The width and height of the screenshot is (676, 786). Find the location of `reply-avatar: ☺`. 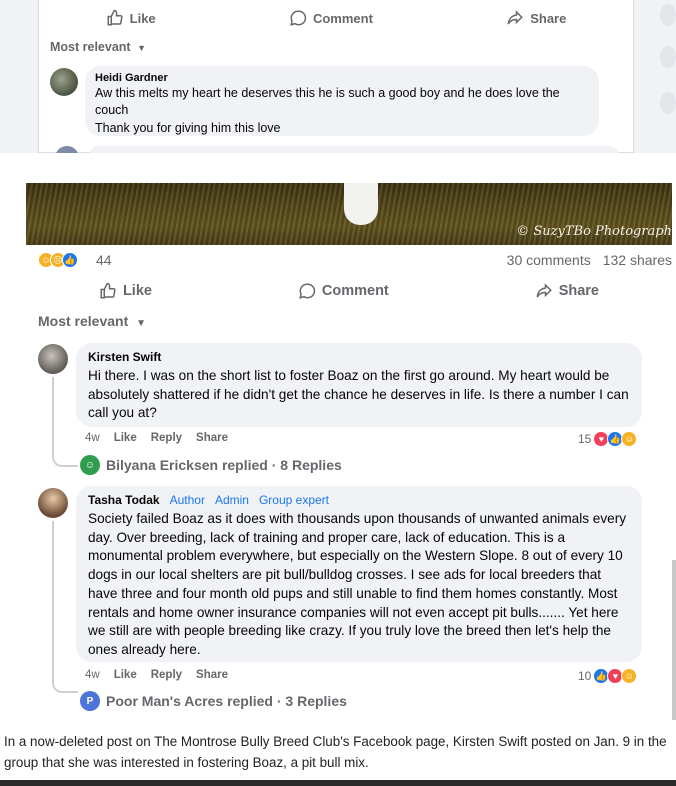

reply-avatar: ☺ is located at coordinates (90, 465).